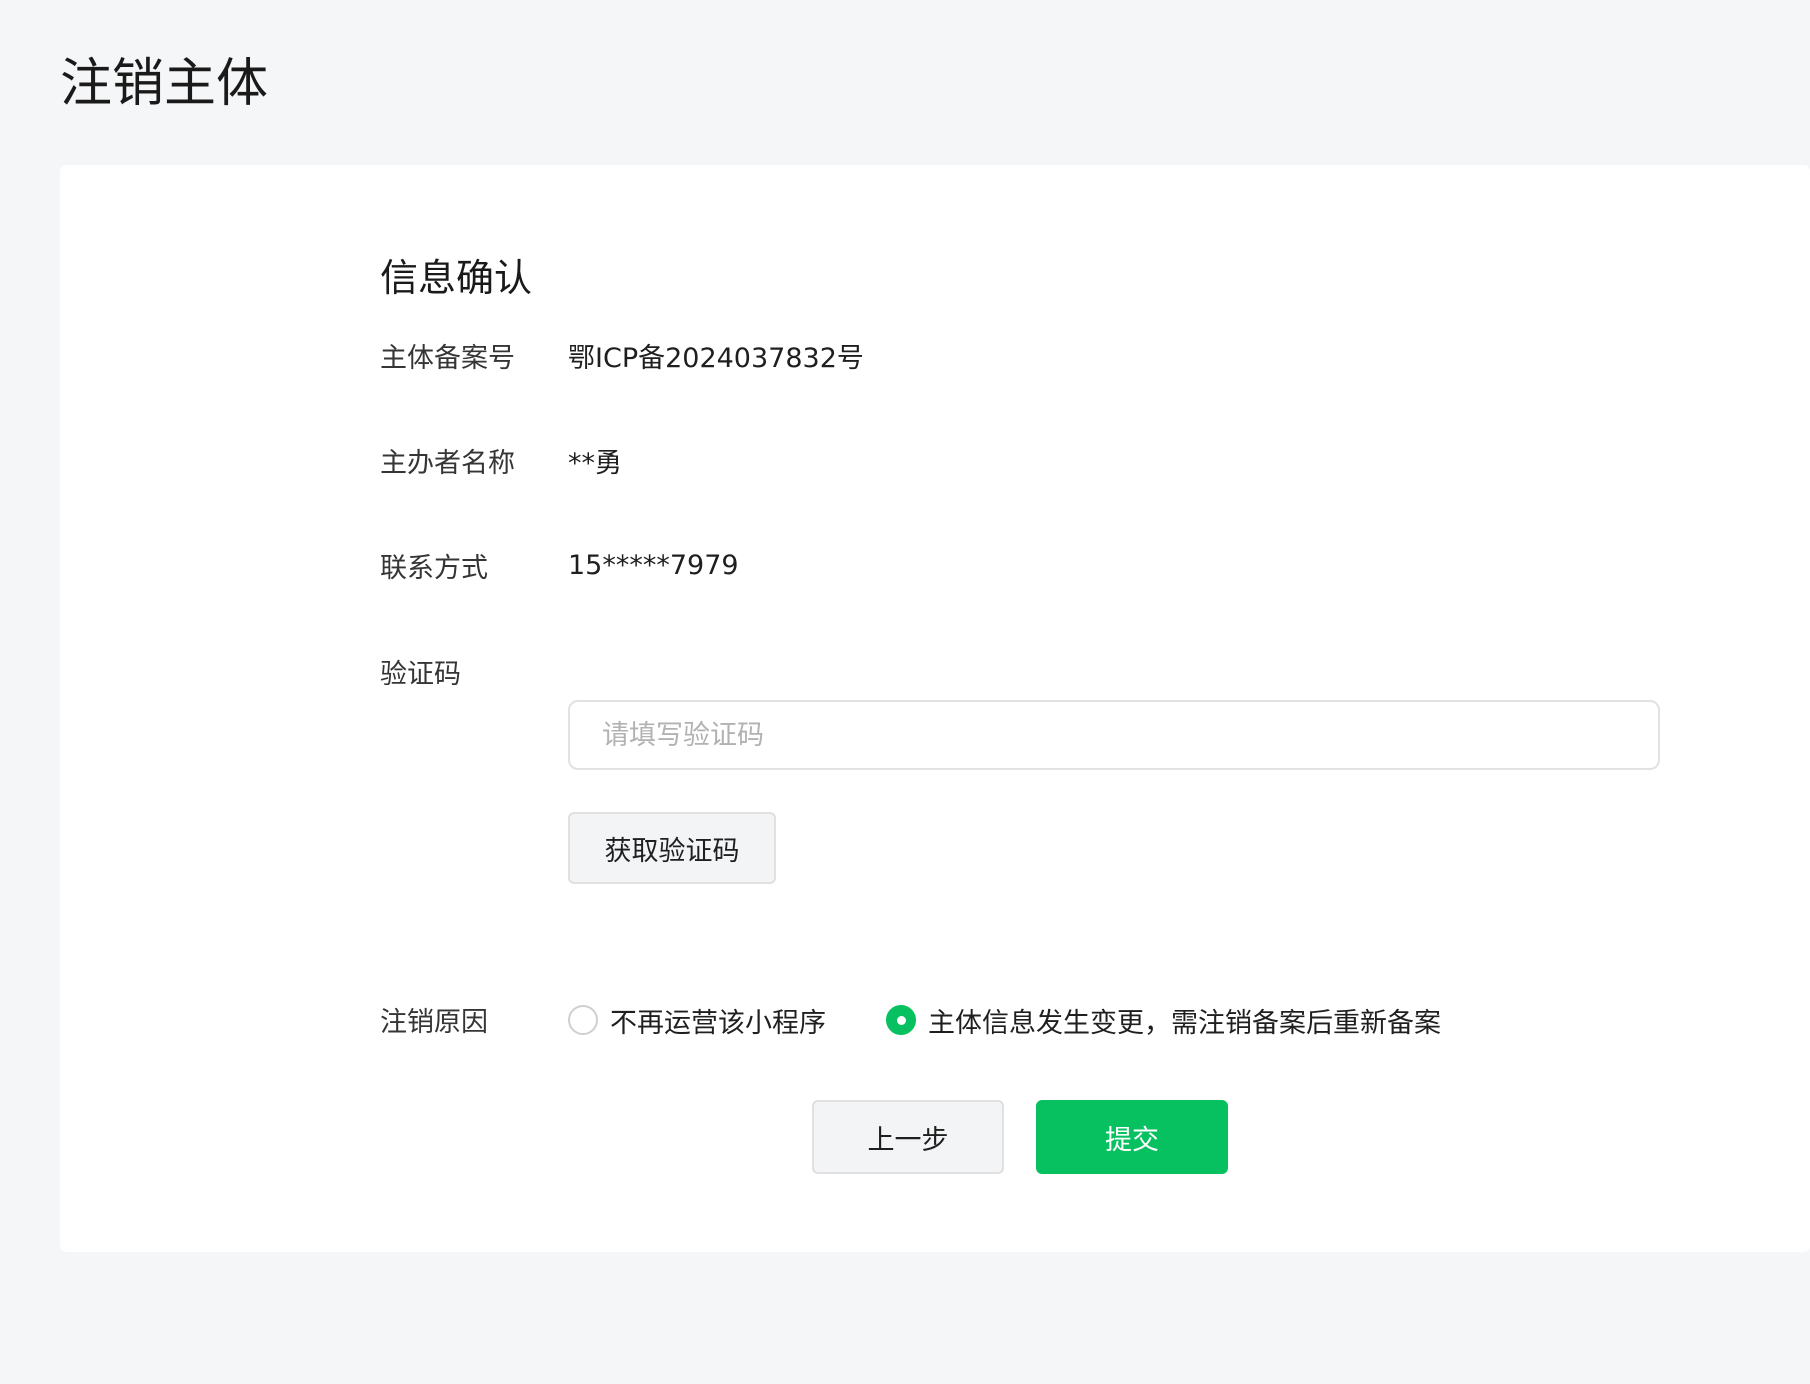 Image resolution: width=1810 pixels, height=1384 pixels. I want to click on reason-option-stop-operating: 不再运营该小程序, so click(697, 1020).